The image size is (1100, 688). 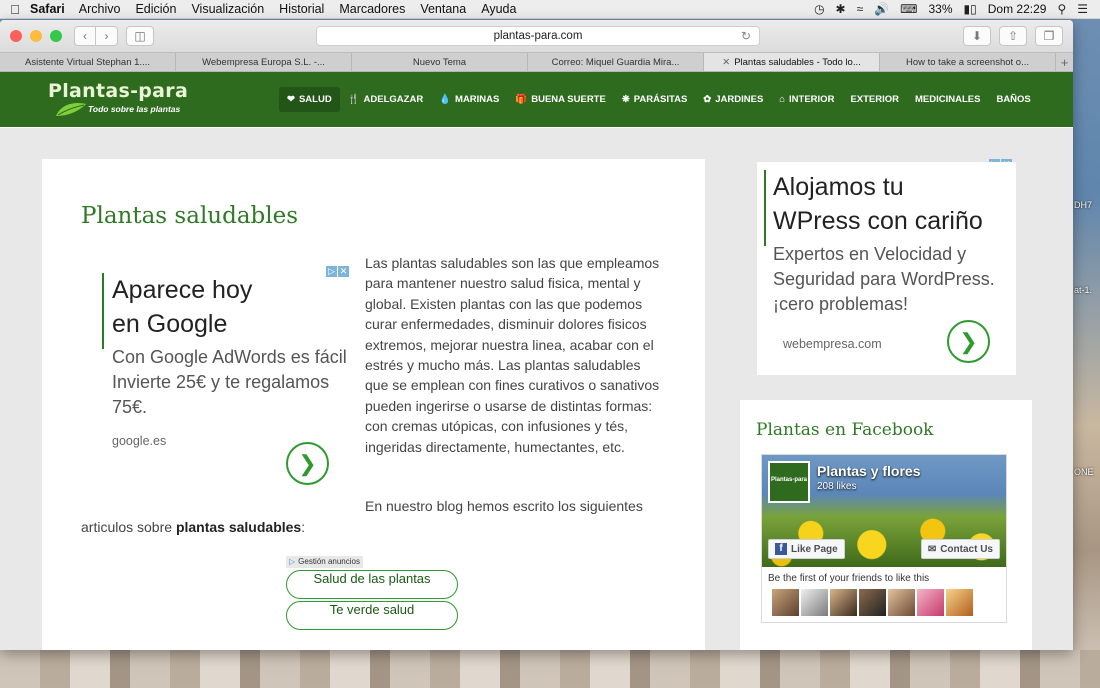 I want to click on sidebar-toggle-button: ◫, so click(x=140, y=36).